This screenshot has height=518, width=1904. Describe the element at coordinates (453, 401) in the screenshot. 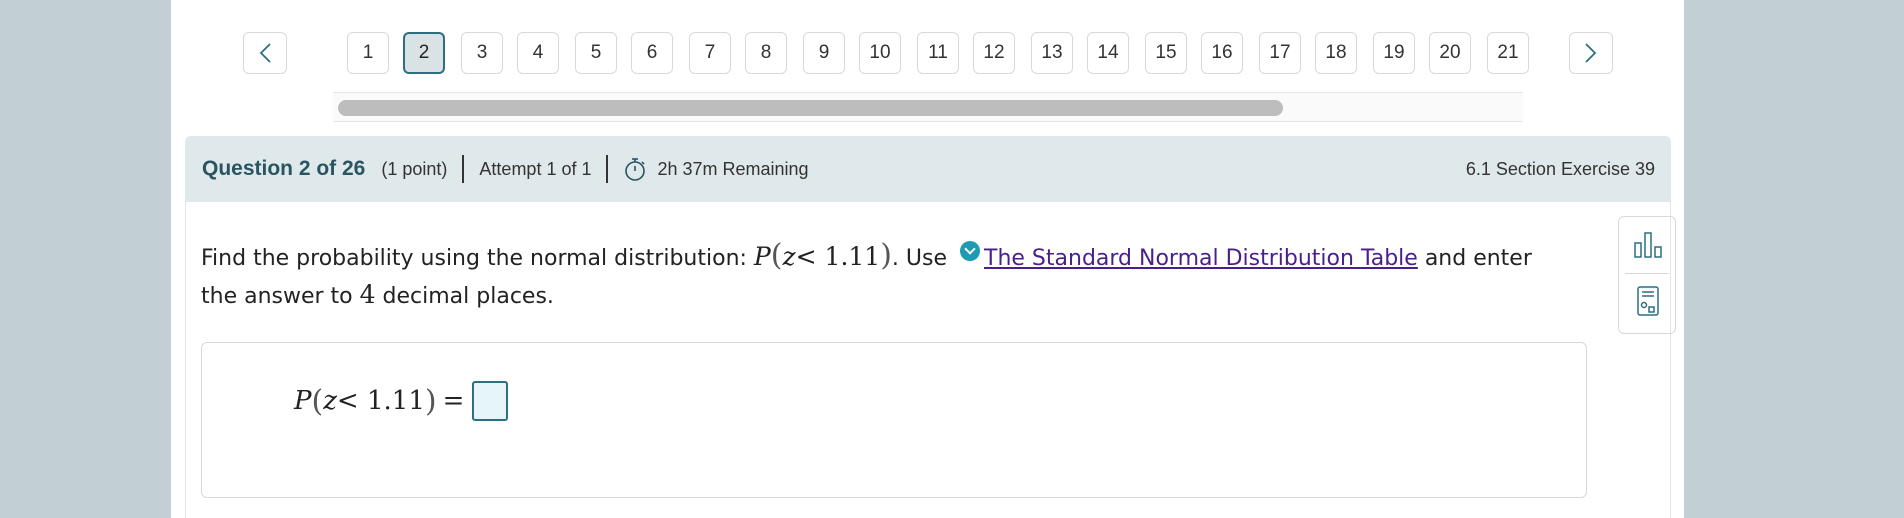

I see `ans-equals: =` at that location.